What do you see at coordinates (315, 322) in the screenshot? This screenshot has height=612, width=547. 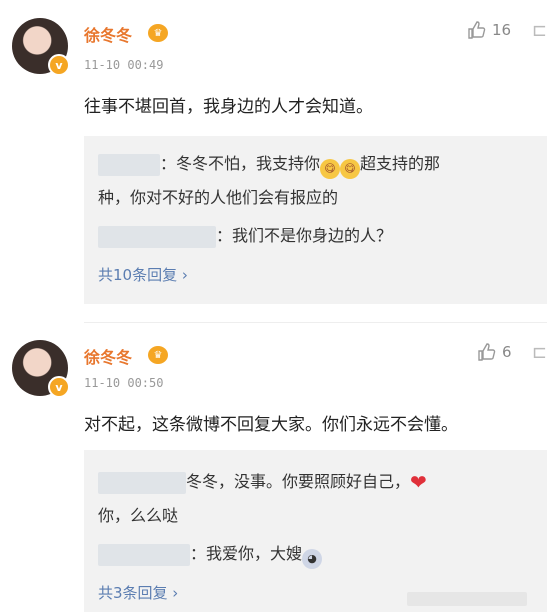 I see `divider` at bounding box center [315, 322].